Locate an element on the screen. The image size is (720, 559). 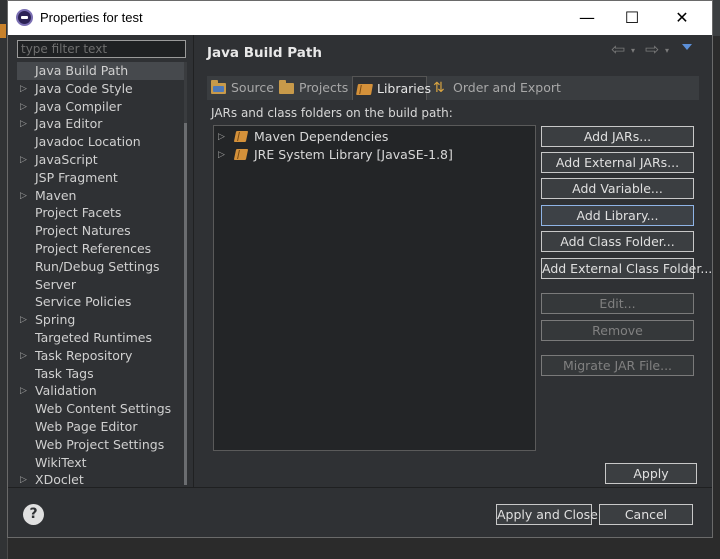
maximize-button: ☐ is located at coordinates (632, 18).